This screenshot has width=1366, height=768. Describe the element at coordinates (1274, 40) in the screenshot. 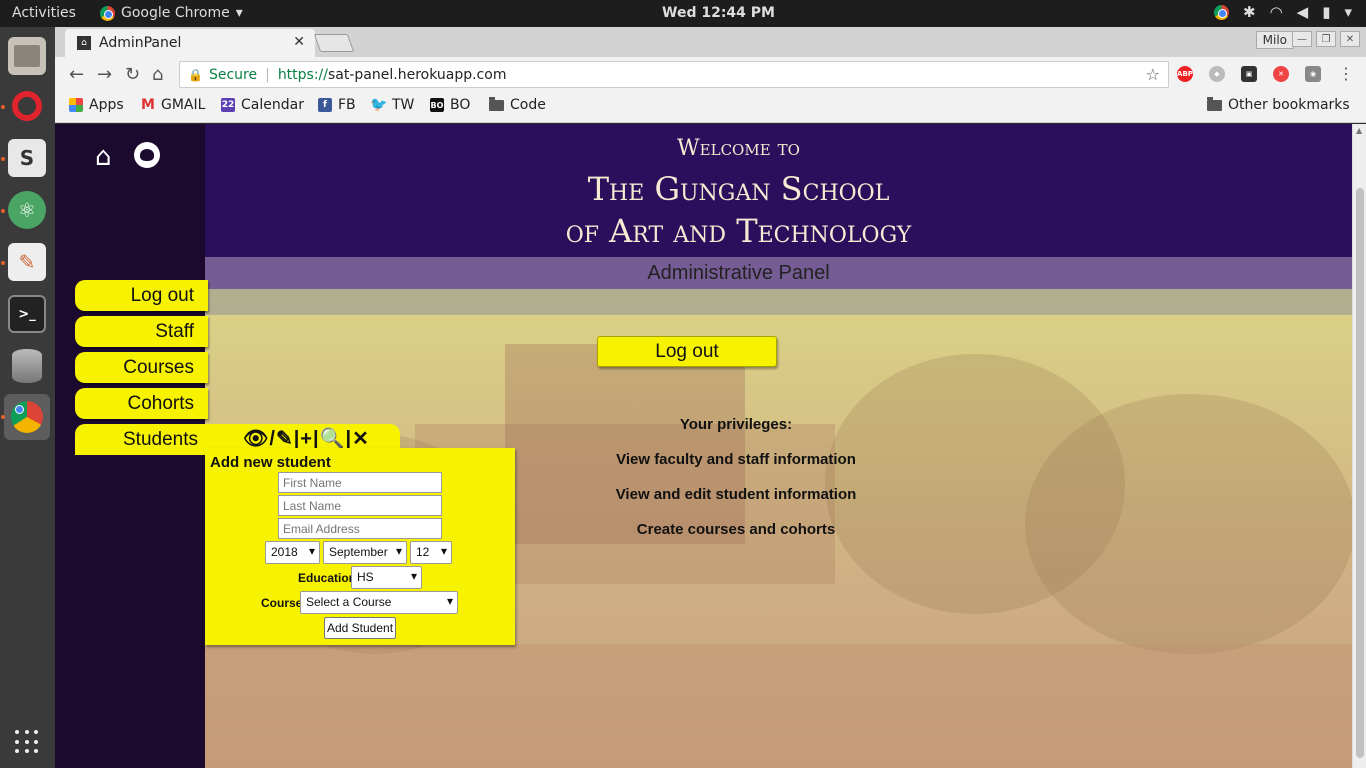

I see `profile-button: Milo` at that location.